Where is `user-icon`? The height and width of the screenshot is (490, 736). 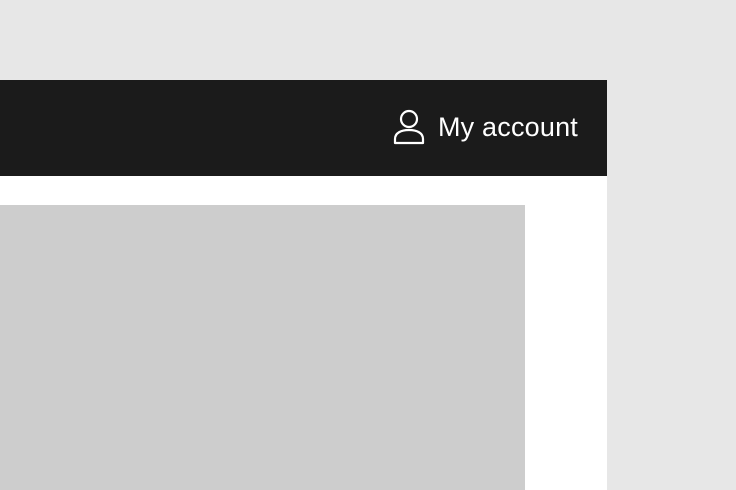
user-icon is located at coordinates (409, 127).